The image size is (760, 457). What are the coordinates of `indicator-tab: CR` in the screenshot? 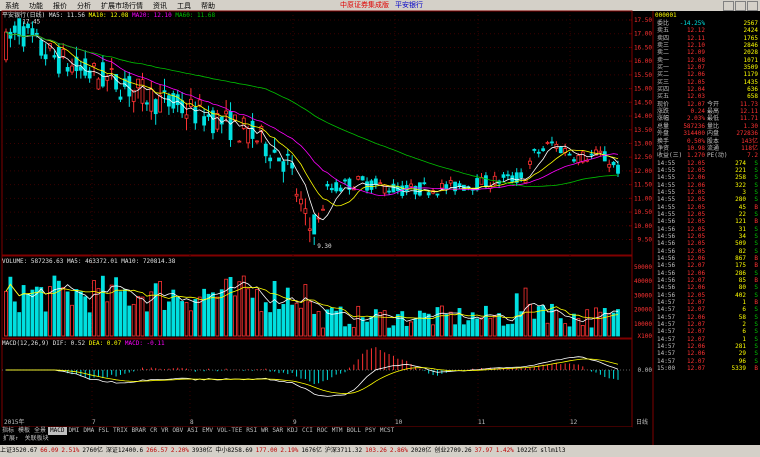 It's located at (153, 431).